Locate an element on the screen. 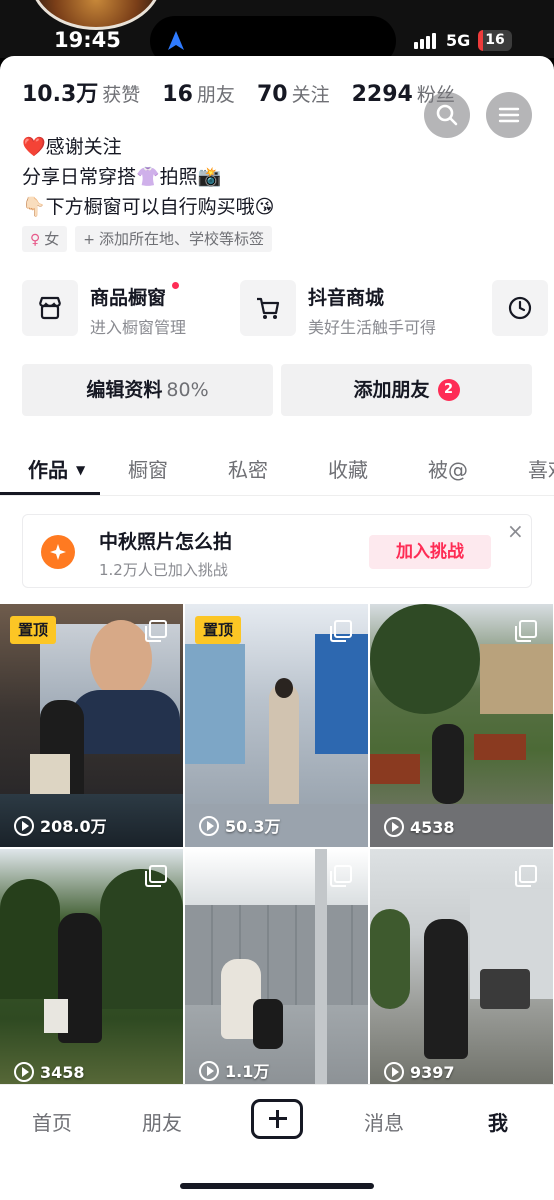 This screenshot has width=554, height=1200. friend-request-badge: 2 is located at coordinates (448, 390).